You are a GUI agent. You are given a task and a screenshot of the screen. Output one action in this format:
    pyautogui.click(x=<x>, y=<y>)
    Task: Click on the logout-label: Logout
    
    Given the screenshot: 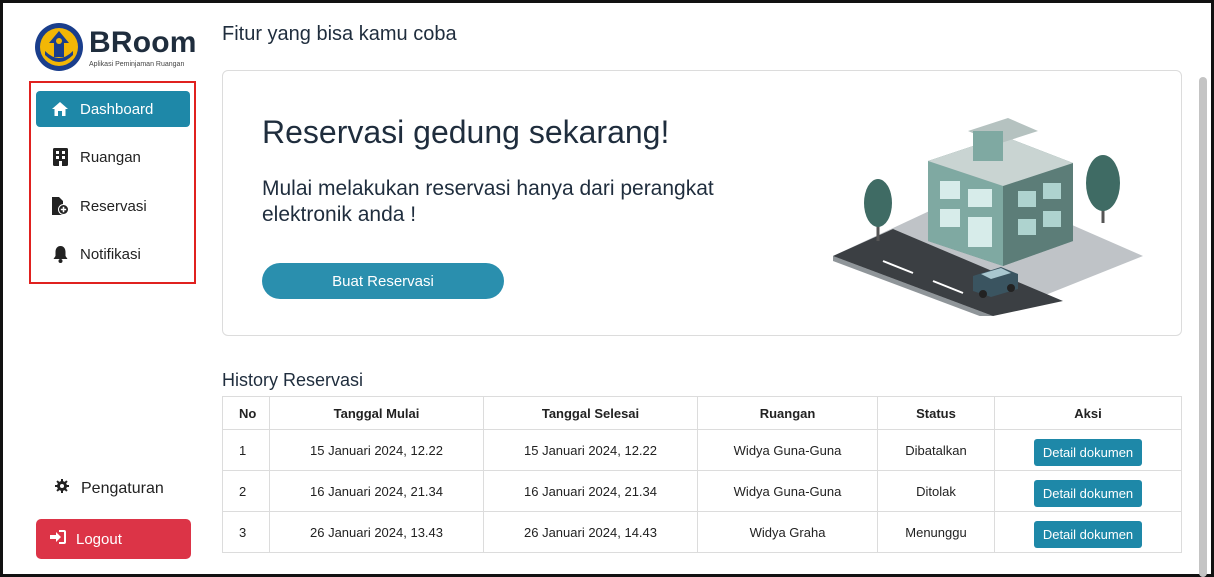 What is the action you would take?
    pyautogui.click(x=99, y=539)
    